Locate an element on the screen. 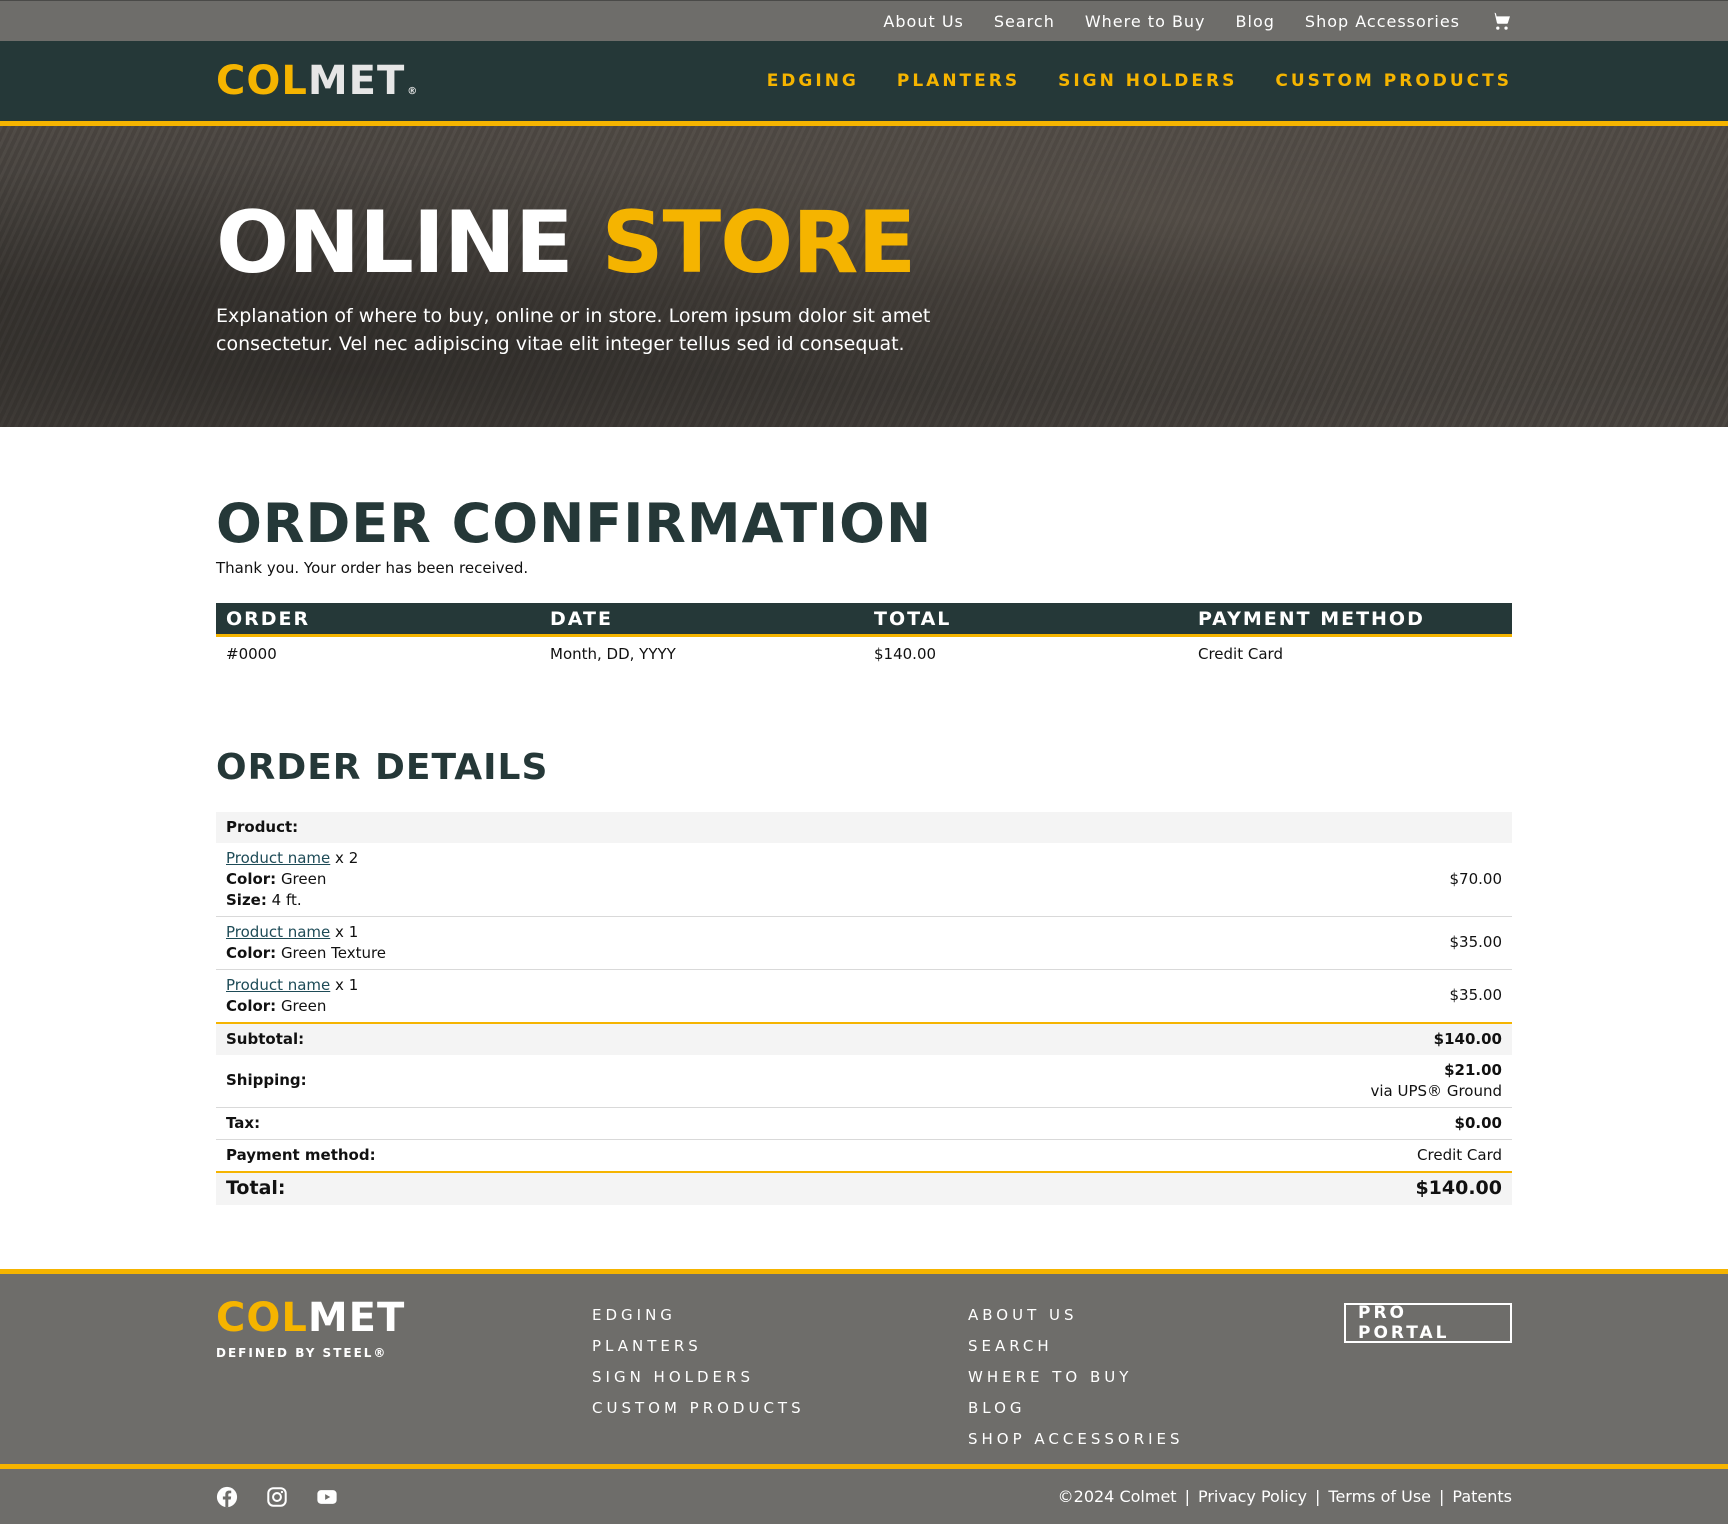 The width and height of the screenshot is (1728, 1524). tax-value: $0.00 is located at coordinates (1215, 1123).